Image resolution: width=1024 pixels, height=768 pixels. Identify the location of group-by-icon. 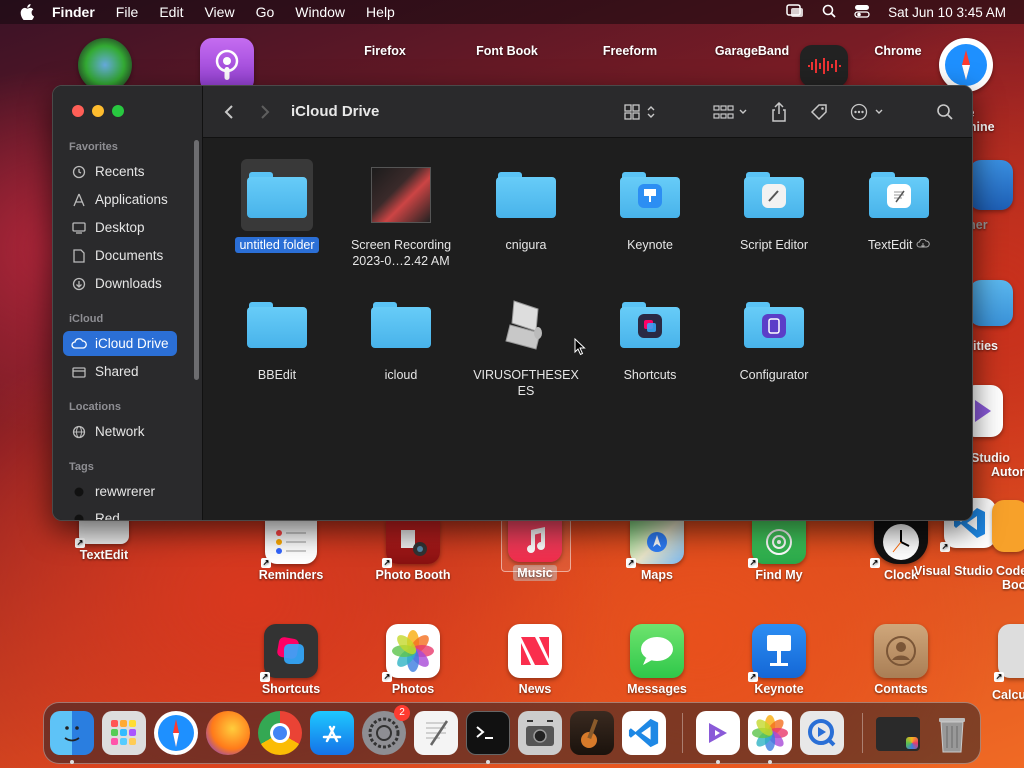
(731, 112).